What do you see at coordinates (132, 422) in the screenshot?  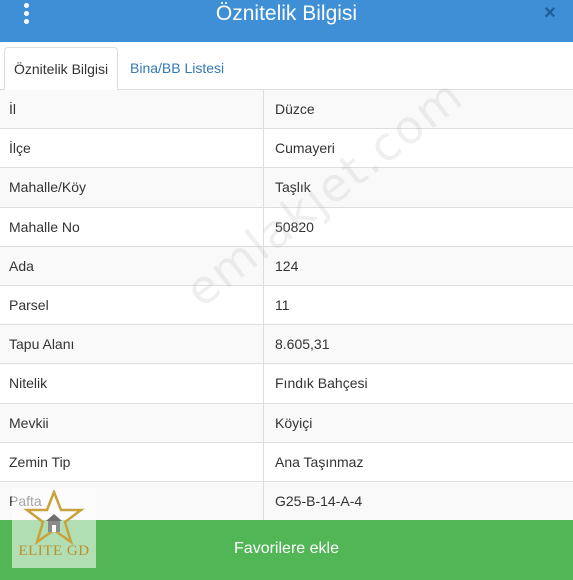 I see `attribute-label: Mevkii` at bounding box center [132, 422].